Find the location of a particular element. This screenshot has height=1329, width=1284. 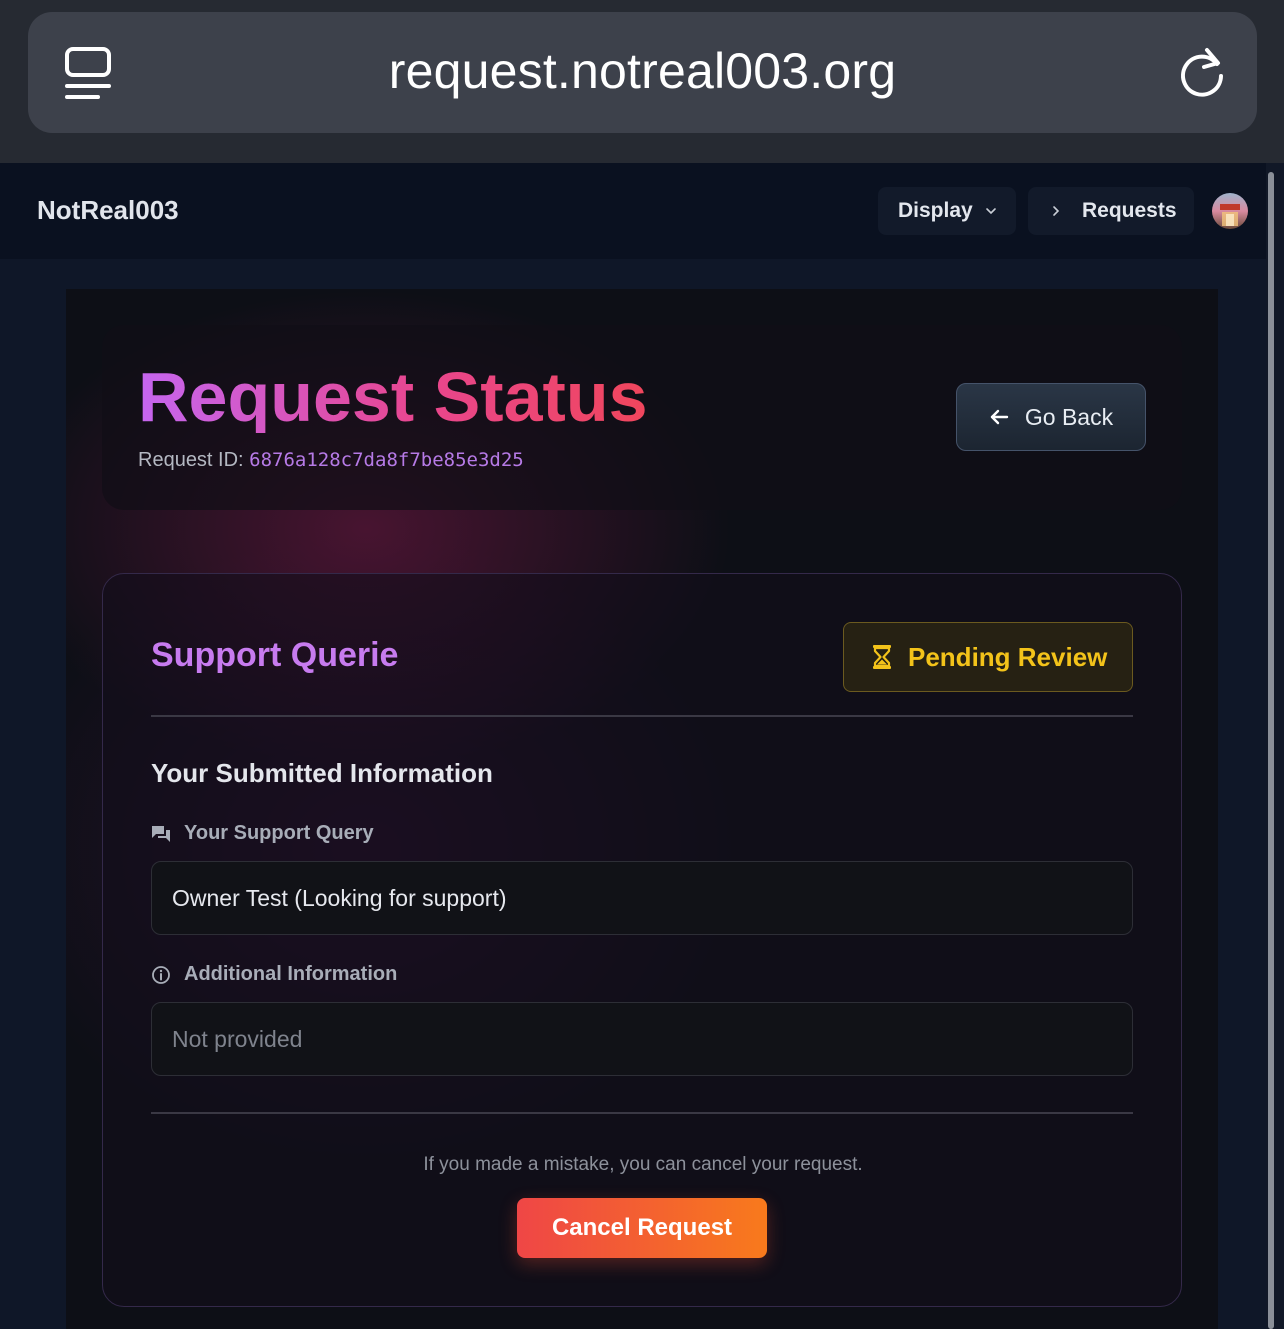

support-query-label: Your Support Query is located at coordinates (262, 833).